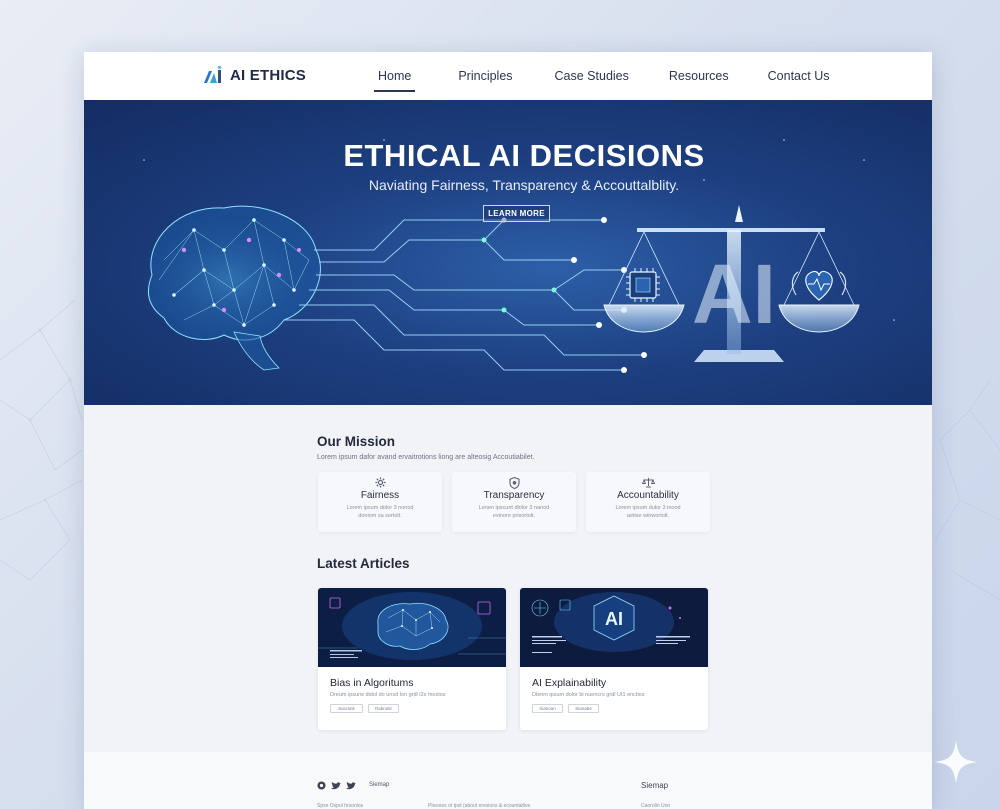 This screenshot has height=809, width=1000. Describe the element at coordinates (321, 785) in the screenshot. I see `github-icon` at that location.